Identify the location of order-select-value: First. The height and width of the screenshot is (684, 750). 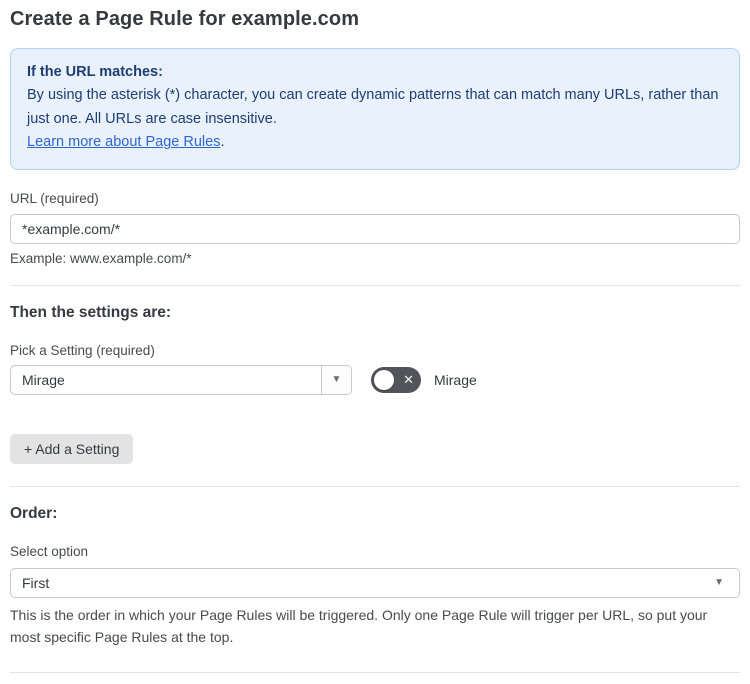
(36, 582).